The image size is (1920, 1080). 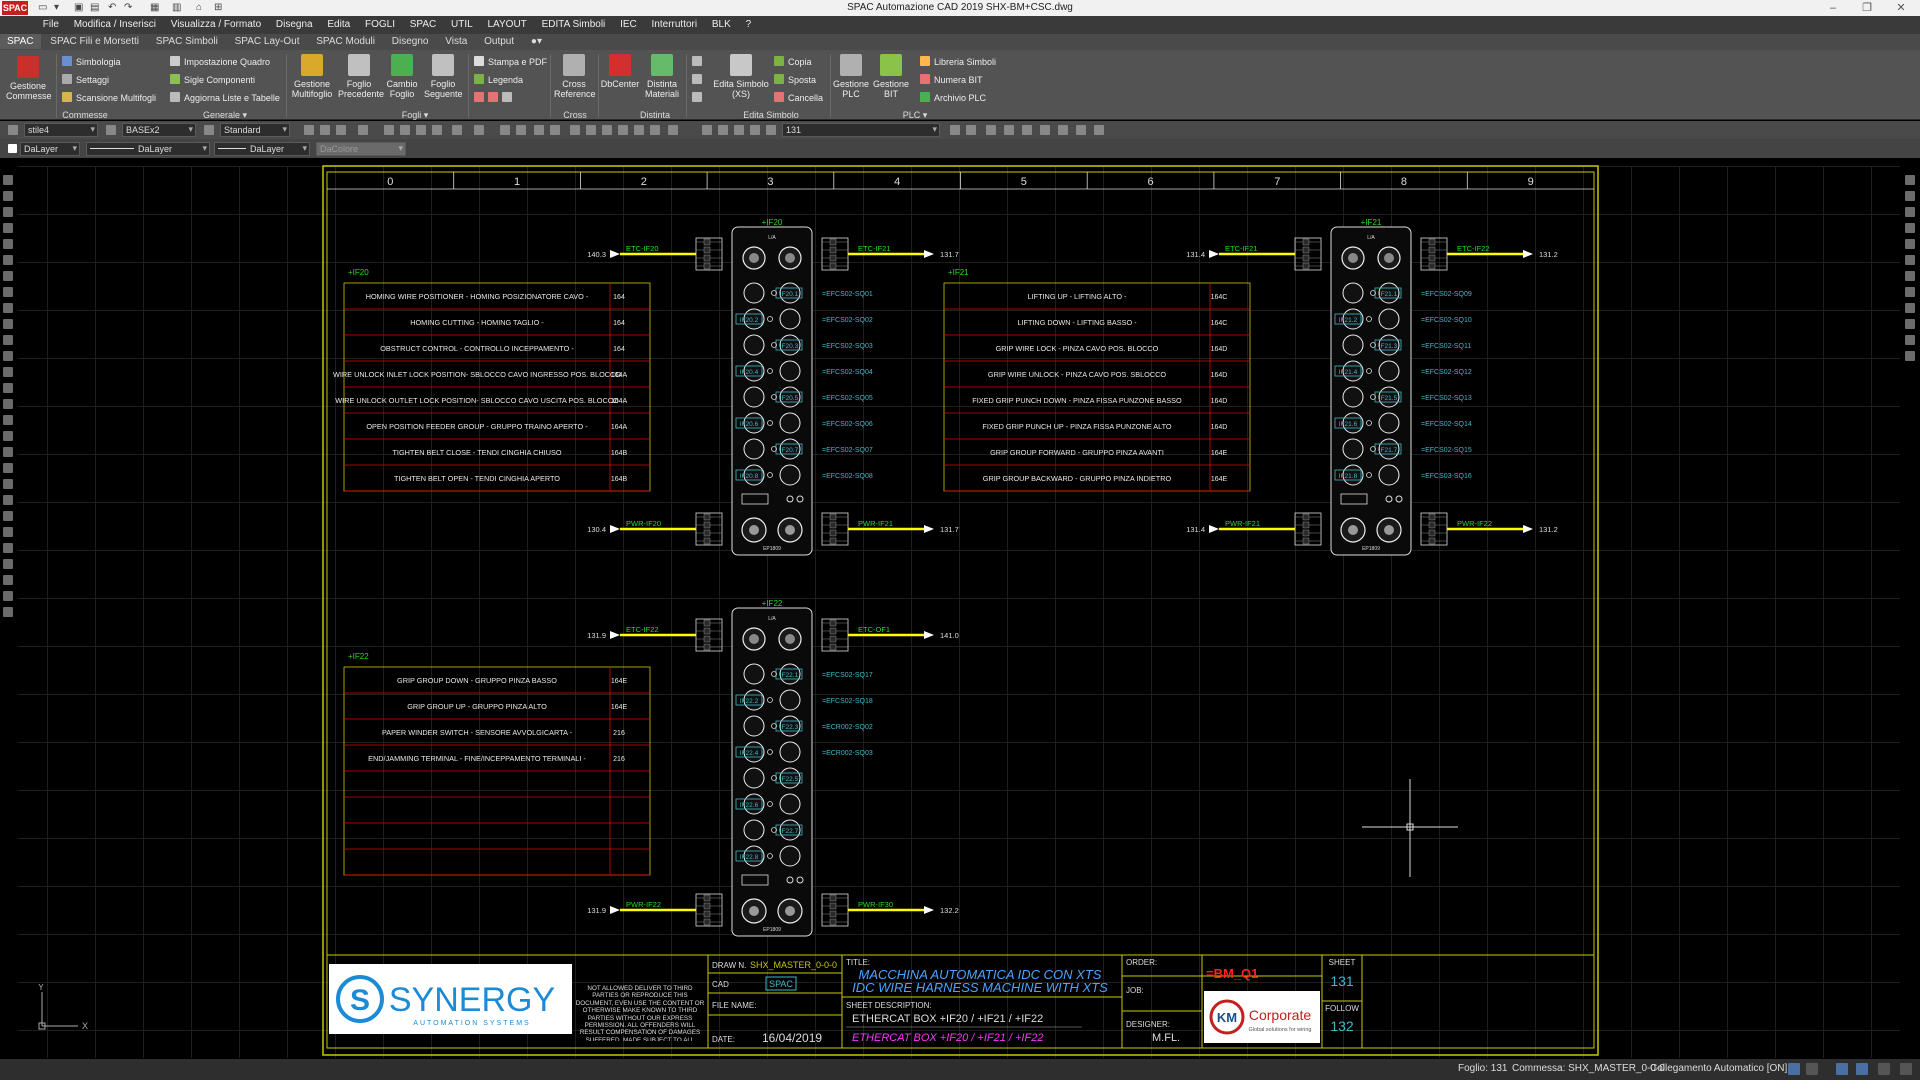 I want to click on tool-3-icon, so click(x=341, y=130).